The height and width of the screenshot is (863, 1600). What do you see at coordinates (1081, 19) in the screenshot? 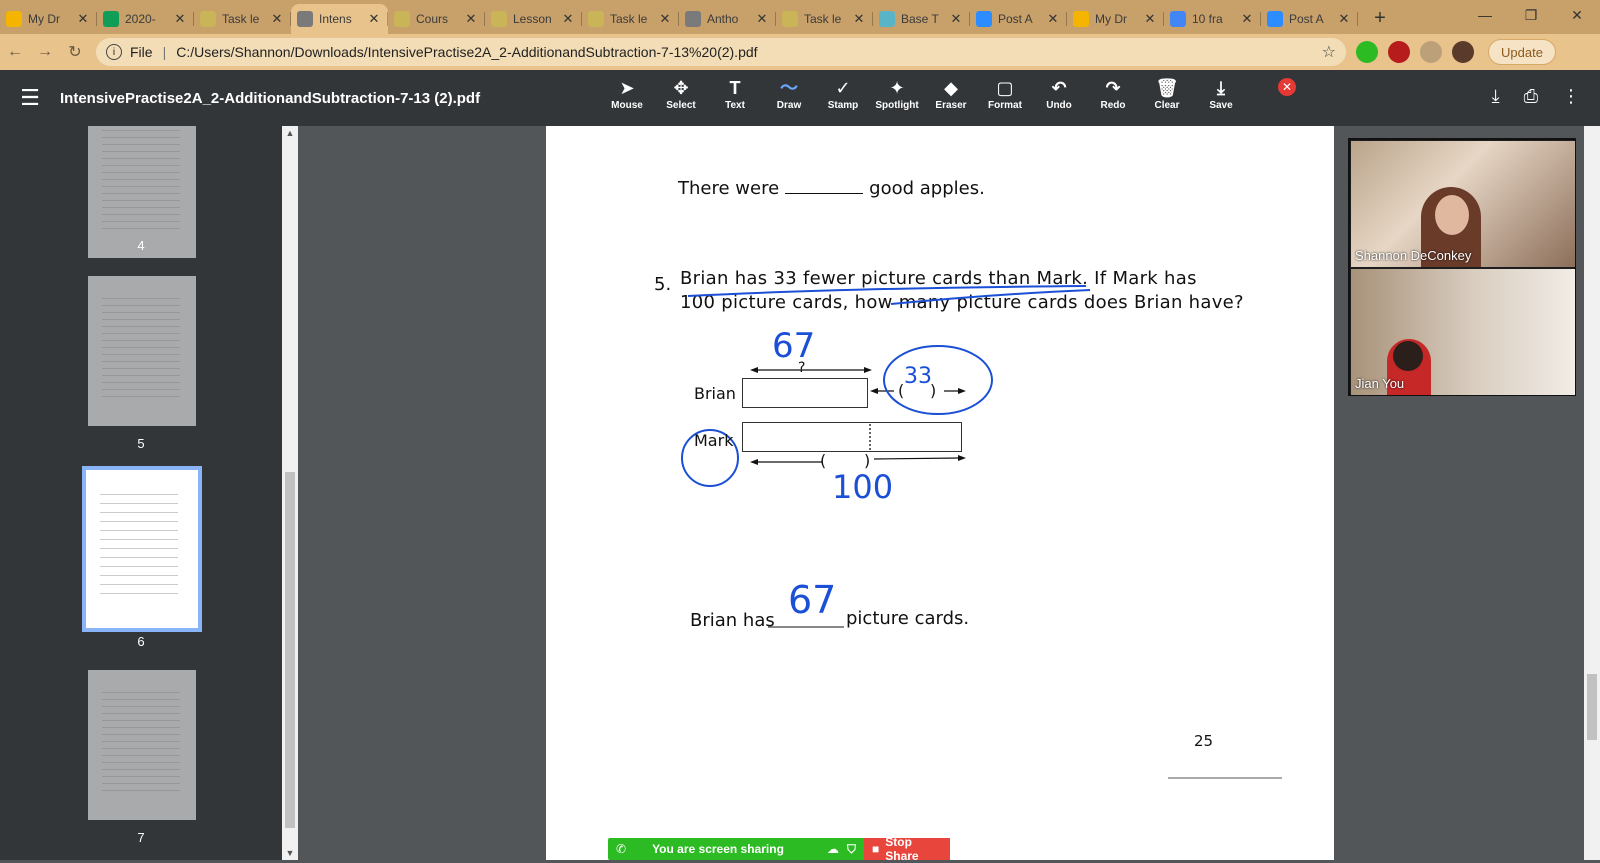
I see `google-drive-icon` at bounding box center [1081, 19].